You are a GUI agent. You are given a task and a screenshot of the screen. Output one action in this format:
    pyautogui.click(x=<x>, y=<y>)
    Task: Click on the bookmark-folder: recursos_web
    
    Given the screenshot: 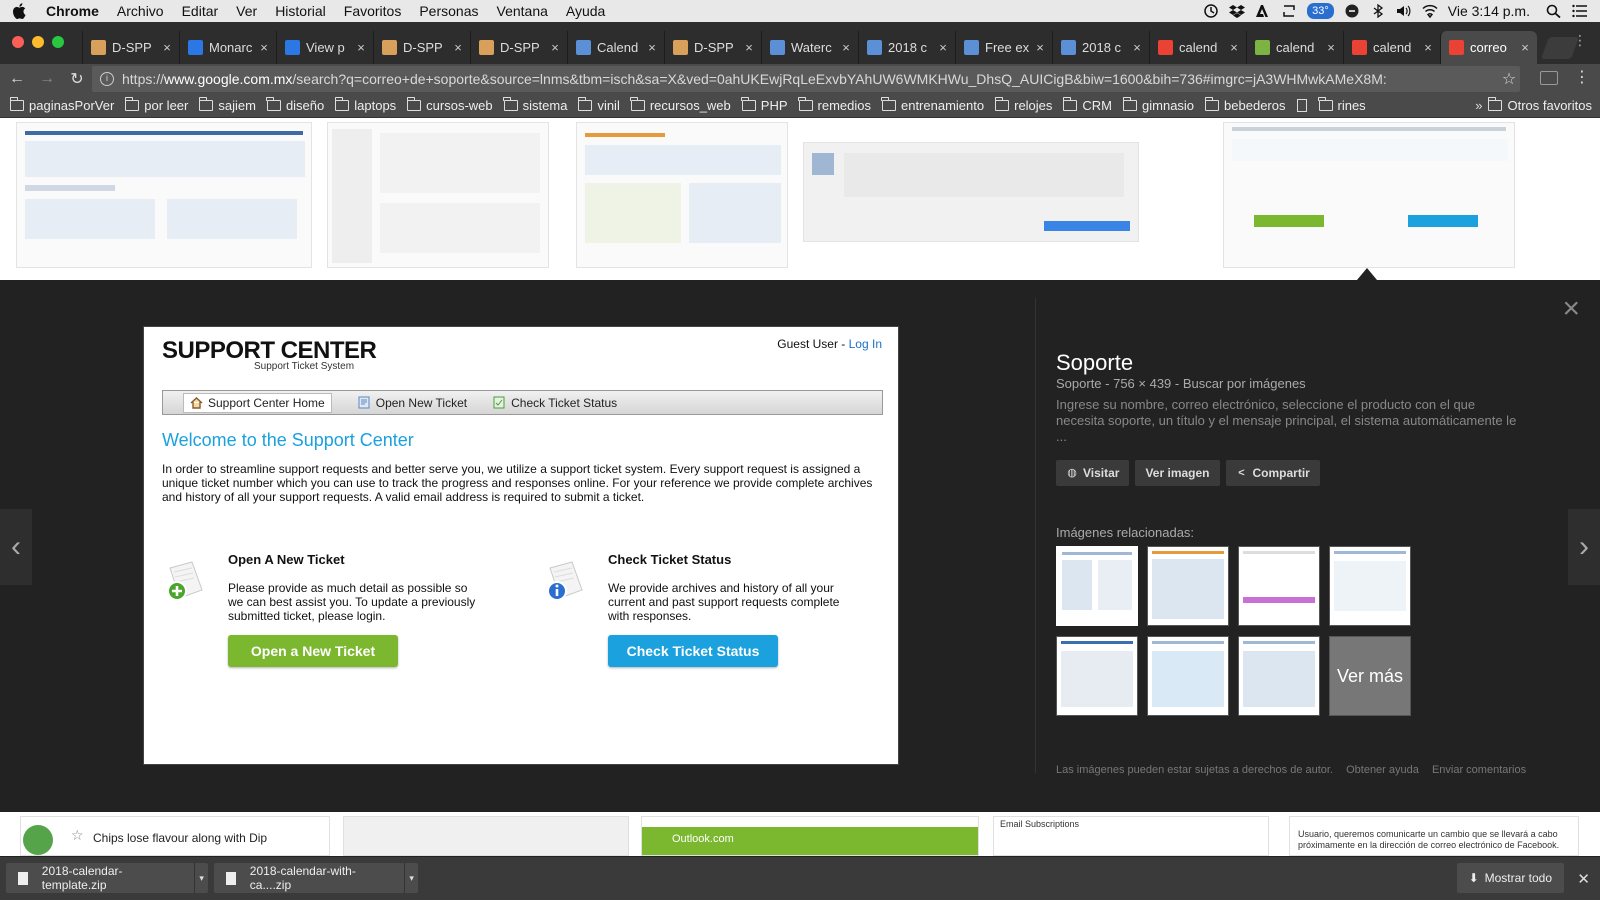 What is the action you would take?
    pyautogui.click(x=680, y=105)
    